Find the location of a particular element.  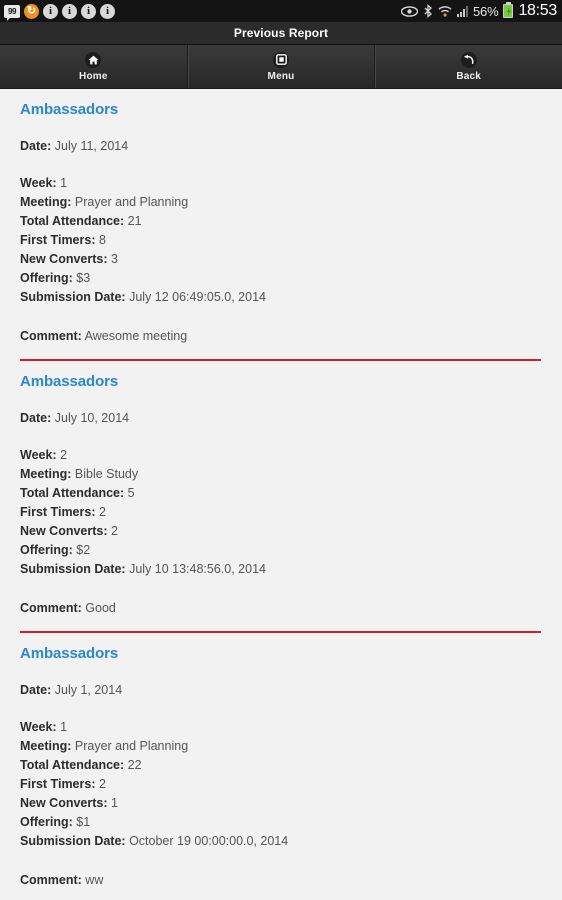

first-timers-value: 2 is located at coordinates (102, 512).